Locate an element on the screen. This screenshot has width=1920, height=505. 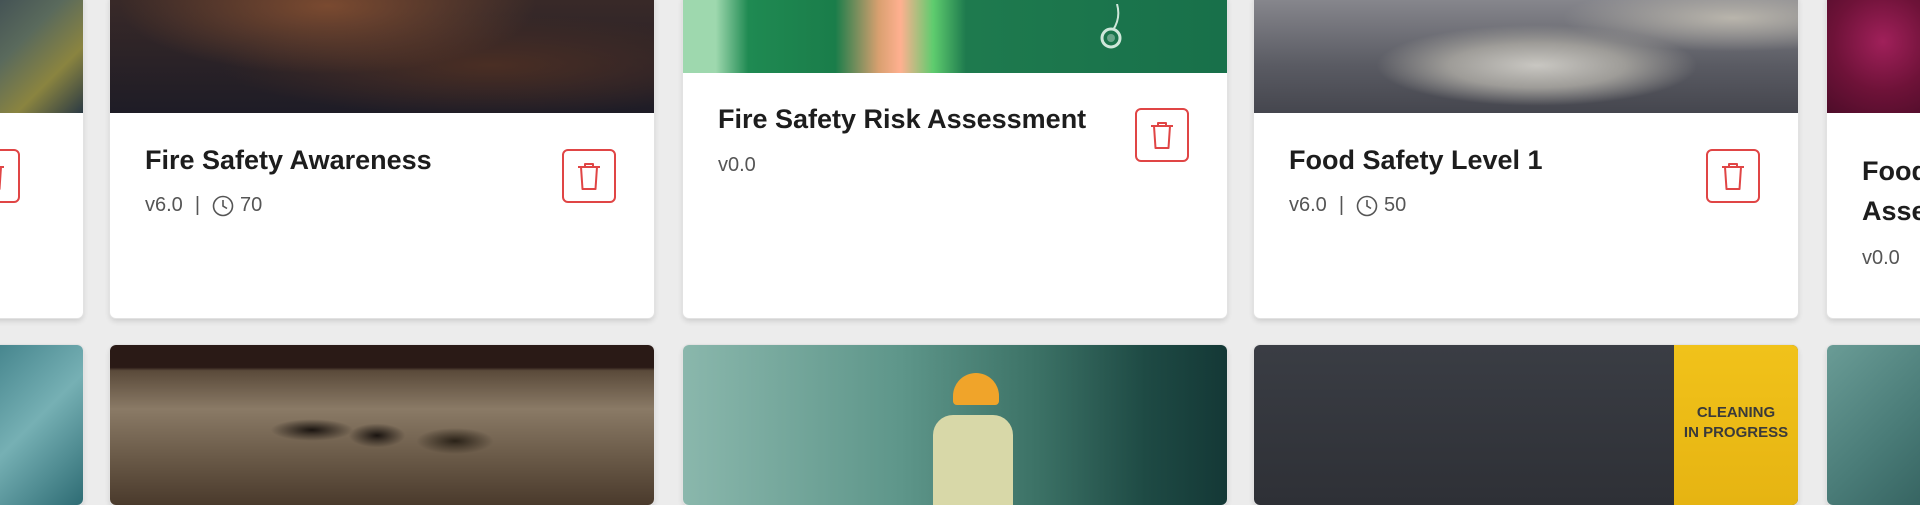
course-card: Food Asse v0.0 is located at coordinates (1873, 159).